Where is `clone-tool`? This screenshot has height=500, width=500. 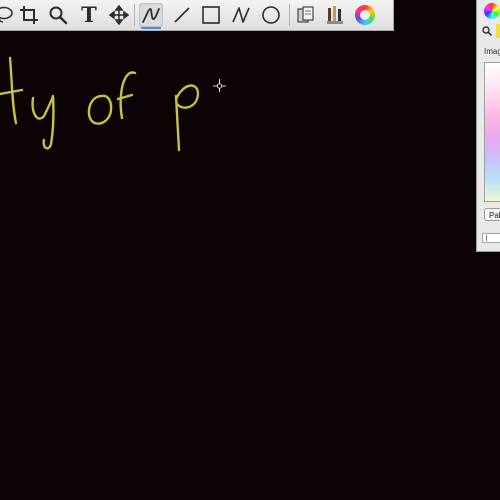 clone-tool is located at coordinates (306, 15).